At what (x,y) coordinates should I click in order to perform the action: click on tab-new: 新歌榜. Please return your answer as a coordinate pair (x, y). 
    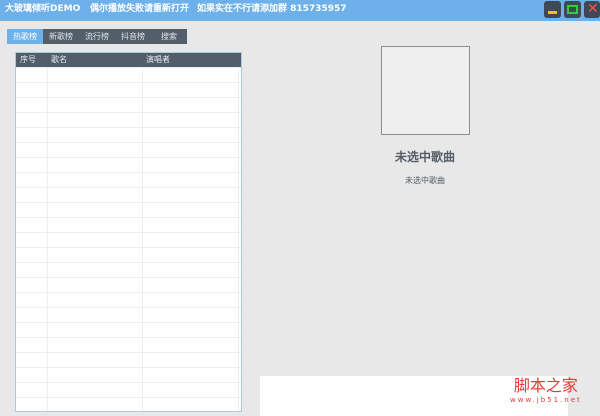
    Looking at the image, I should click on (61, 36).